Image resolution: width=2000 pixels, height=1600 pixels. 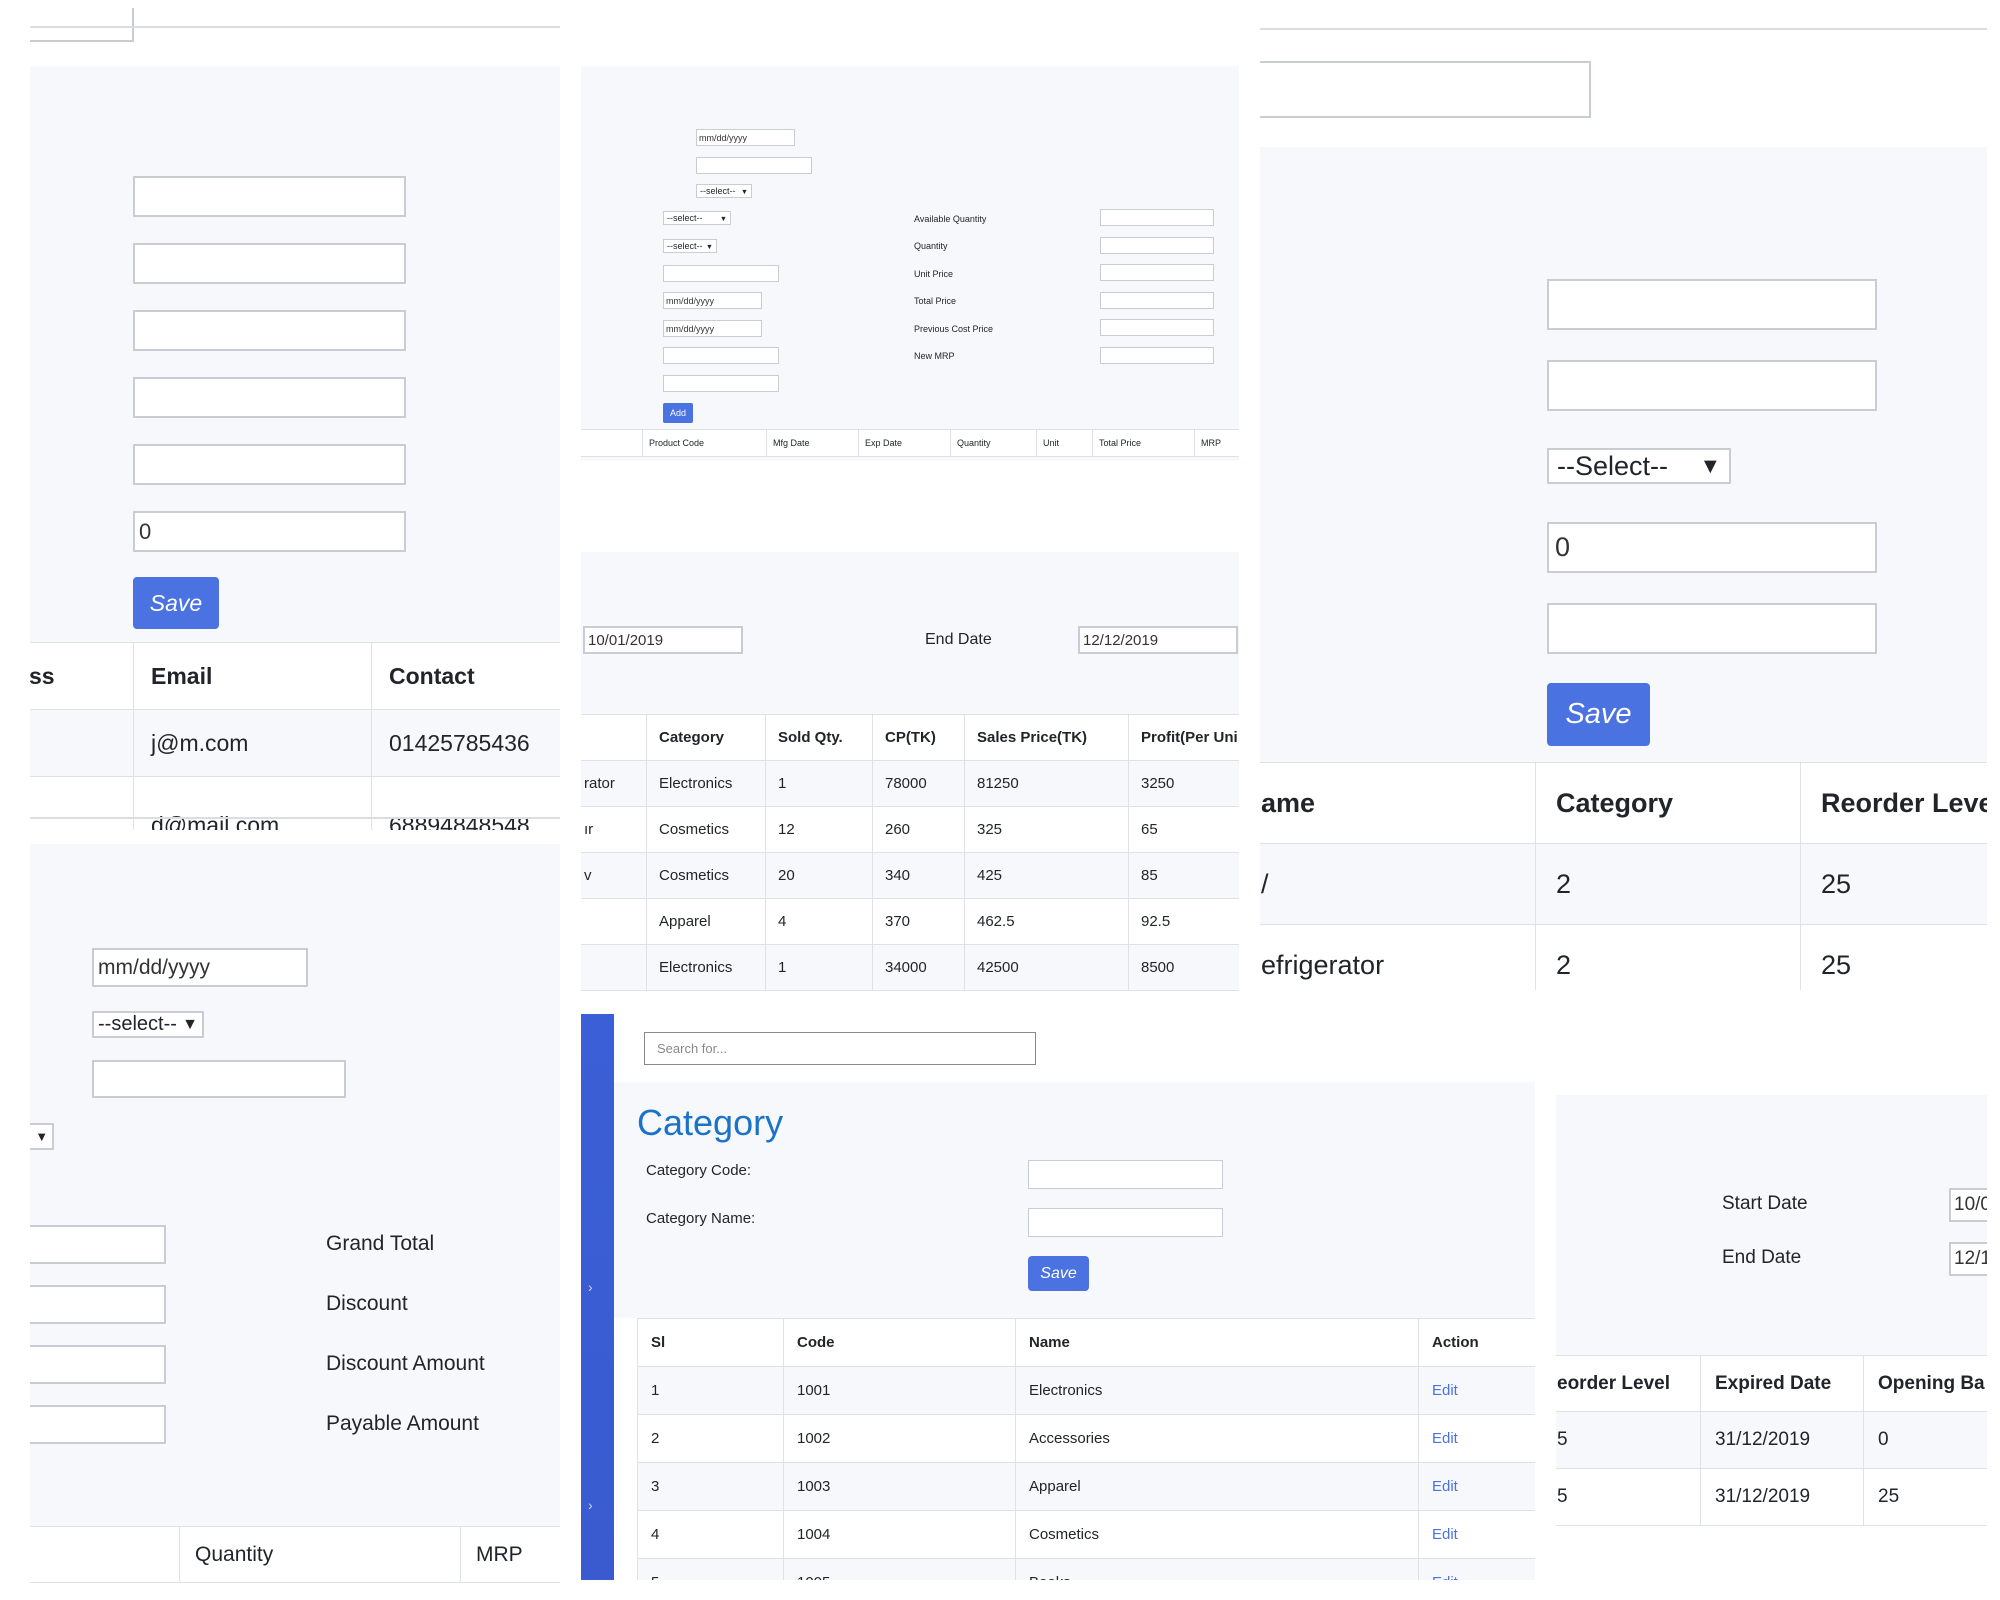 I want to click on table-header: Contact, so click(x=465, y=676).